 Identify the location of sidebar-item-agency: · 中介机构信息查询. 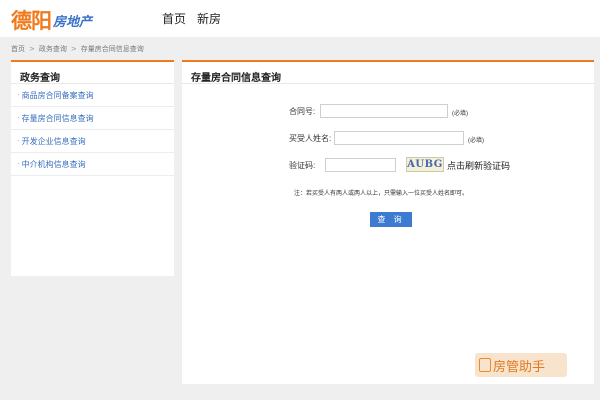
(92, 164).